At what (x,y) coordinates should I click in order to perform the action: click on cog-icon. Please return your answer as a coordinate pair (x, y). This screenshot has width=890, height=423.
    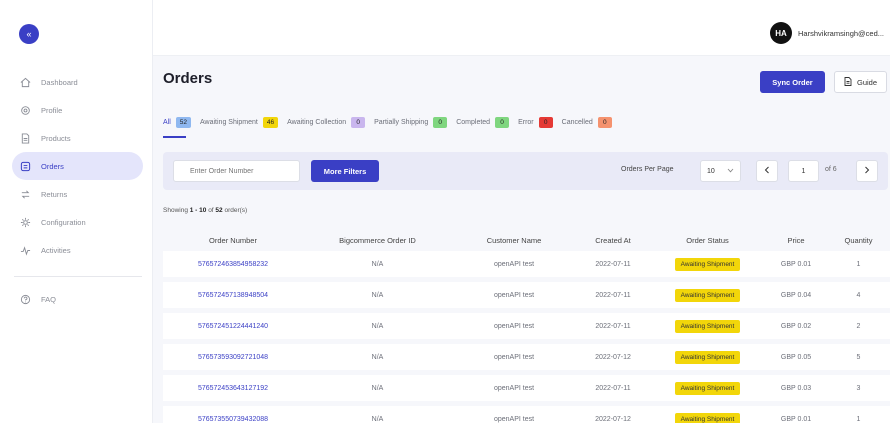
    Looking at the image, I should click on (25, 222).